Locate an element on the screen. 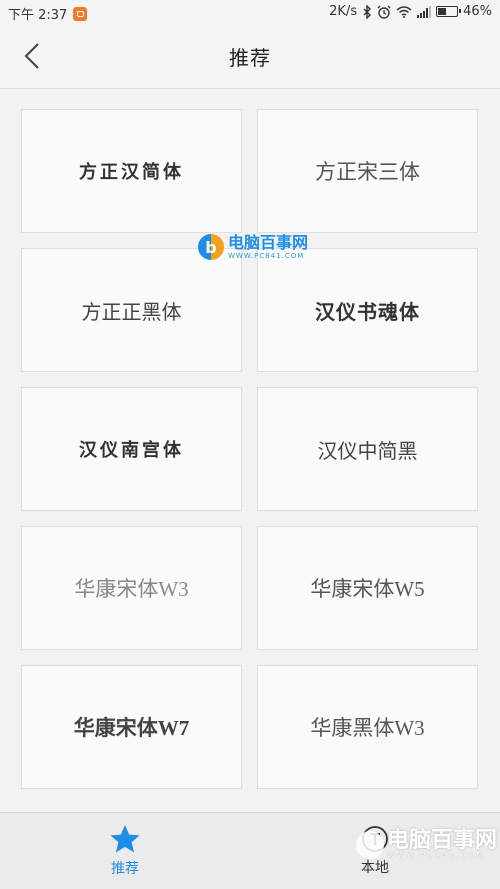  font-card: 华康宋体W3 is located at coordinates (131, 588).